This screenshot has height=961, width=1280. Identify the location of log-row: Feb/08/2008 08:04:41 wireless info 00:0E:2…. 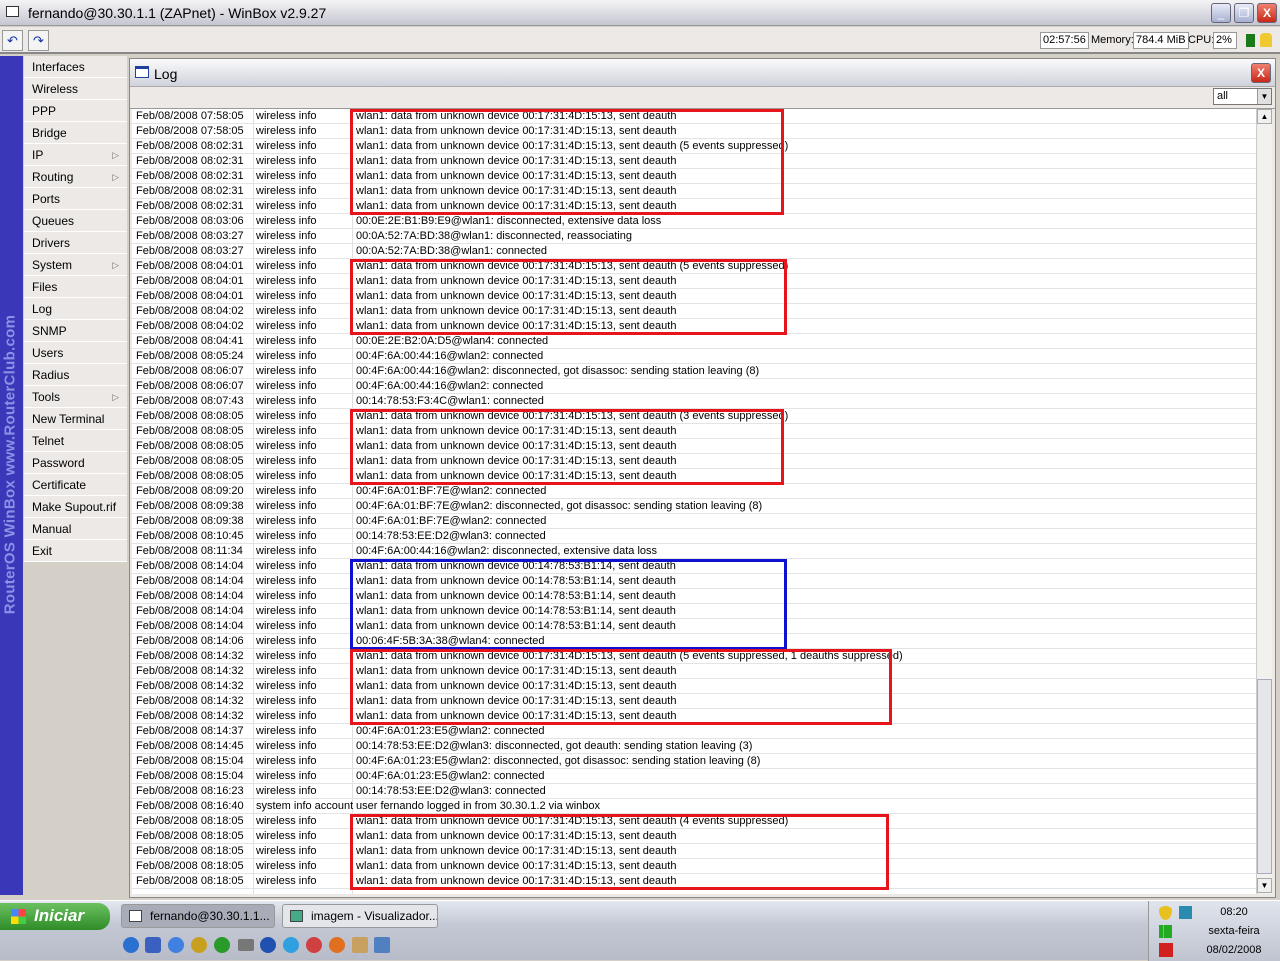
(694, 341).